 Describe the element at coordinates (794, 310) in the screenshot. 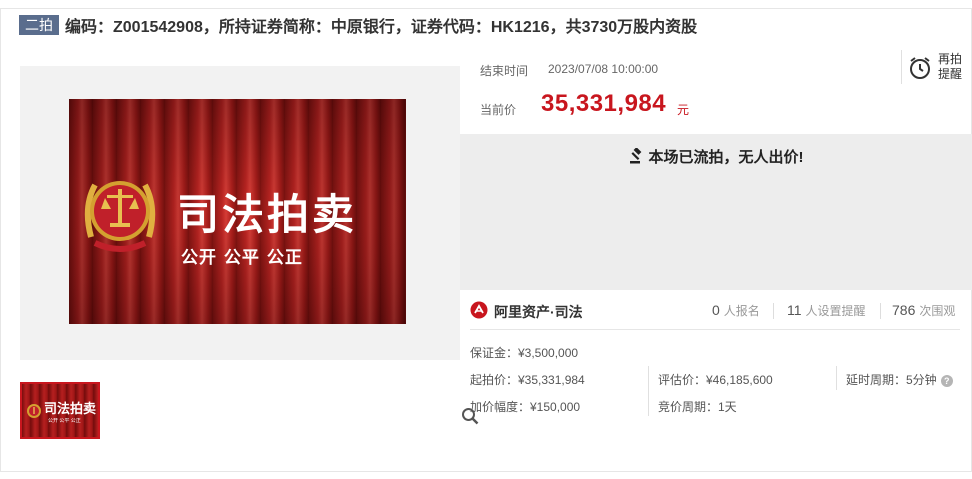

I see `reminders-count: 11` at that location.